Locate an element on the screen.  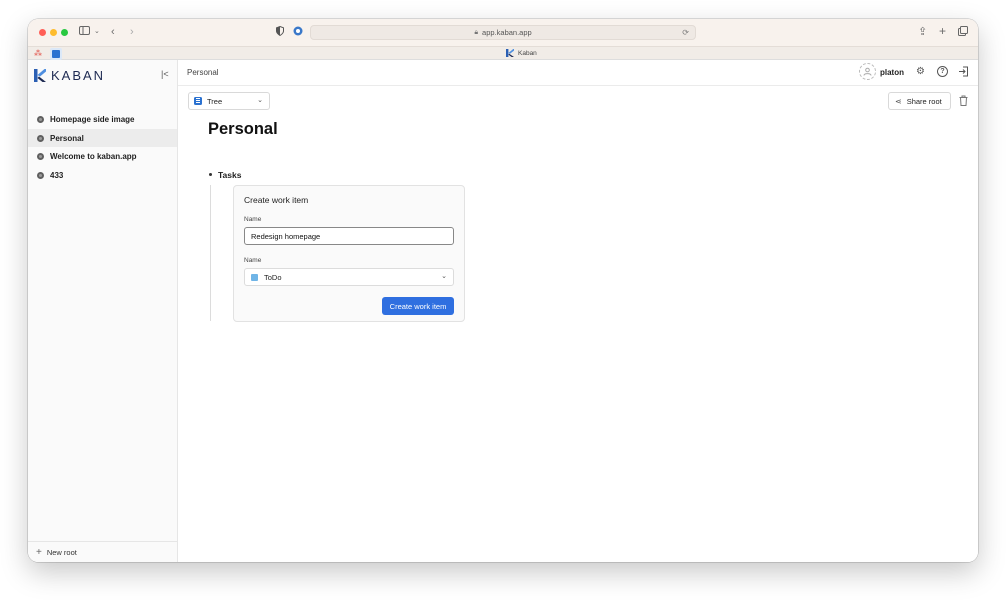
shield-icon is located at coordinates (280, 32).